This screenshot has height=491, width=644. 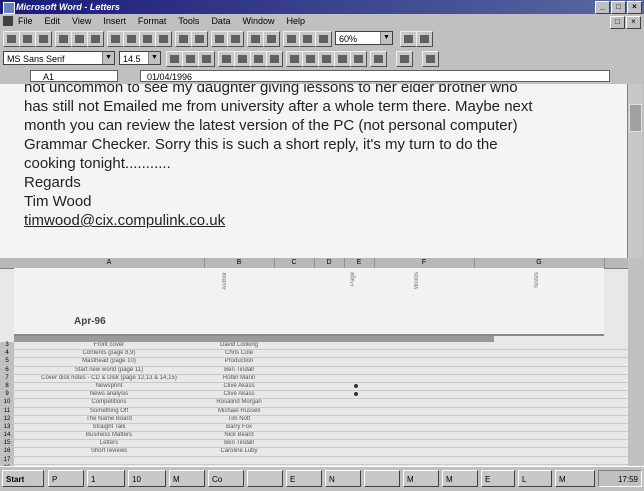 I want to click on table-row: 6 Start new world (page 11) Ben Tindall, so click(x=314, y=370).